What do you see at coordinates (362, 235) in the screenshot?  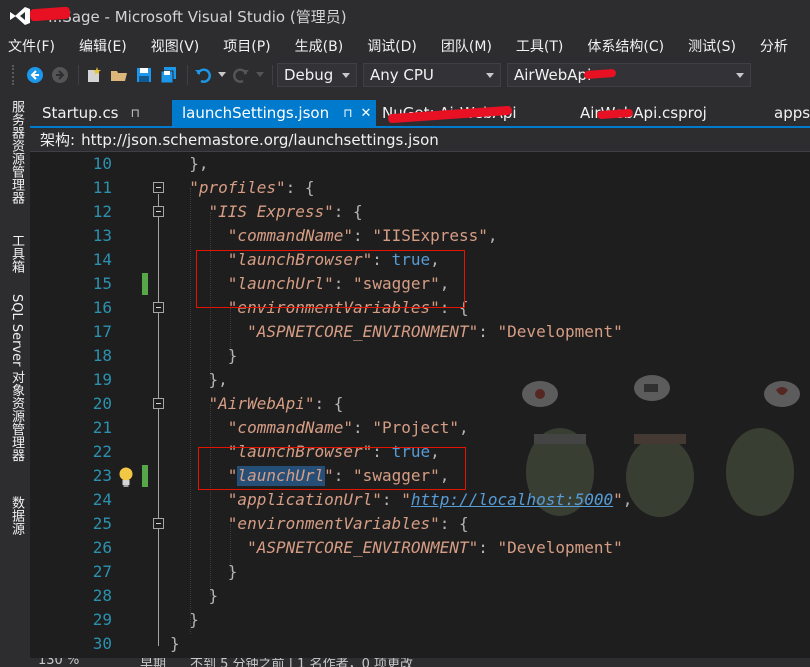 I see `code-text: "commandName": "IISExpress",` at bounding box center [362, 235].